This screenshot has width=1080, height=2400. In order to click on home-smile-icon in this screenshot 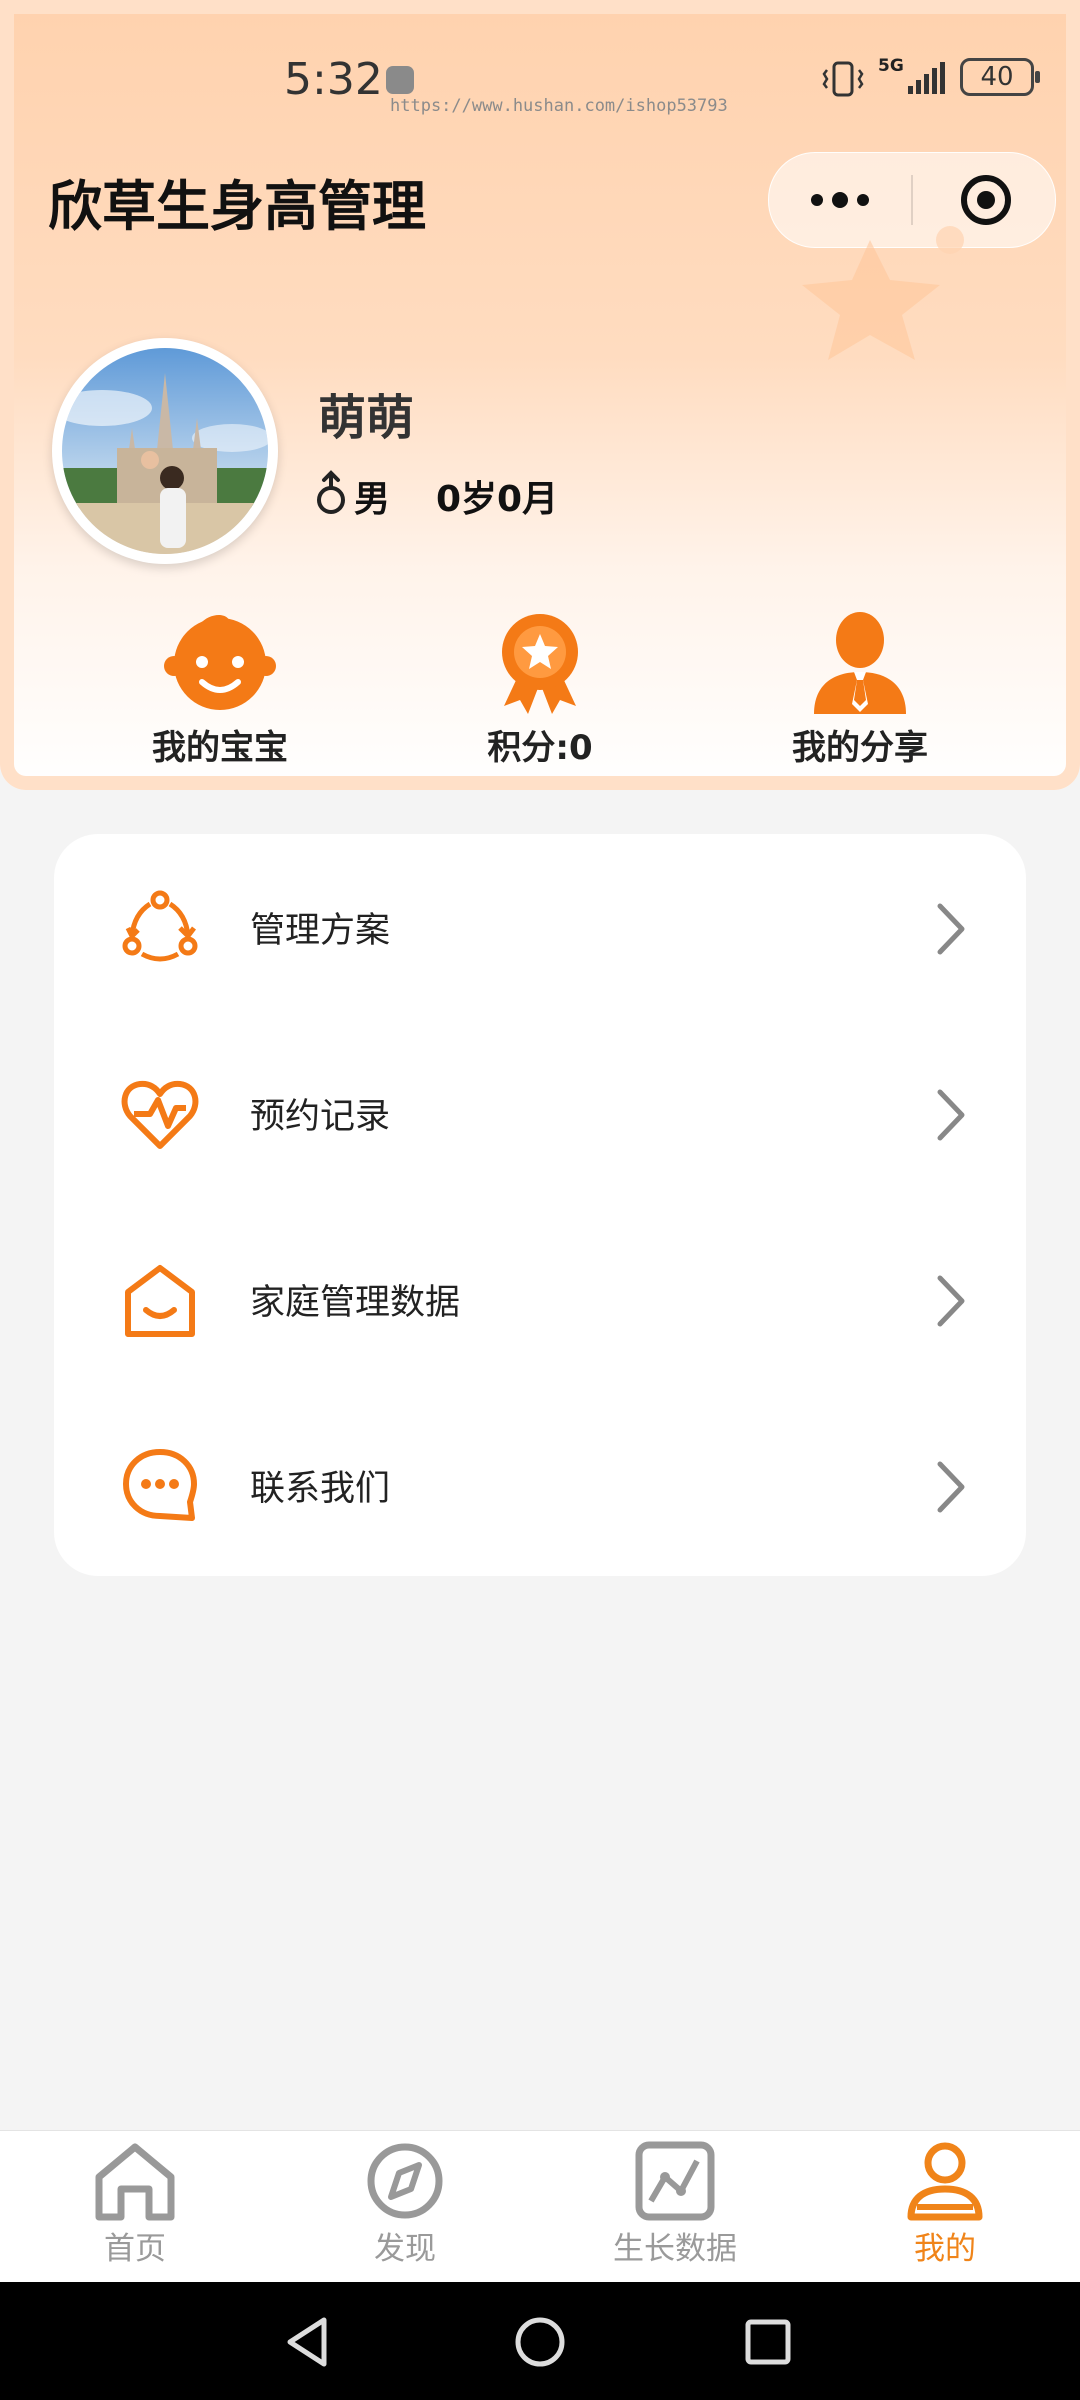, I will do `click(160, 1301)`.